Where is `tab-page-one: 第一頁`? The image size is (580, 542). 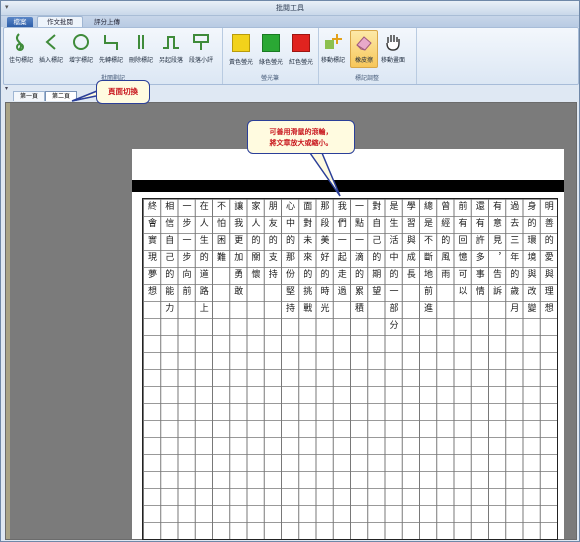
tab-page-one: 第一頁 is located at coordinates (29, 96).